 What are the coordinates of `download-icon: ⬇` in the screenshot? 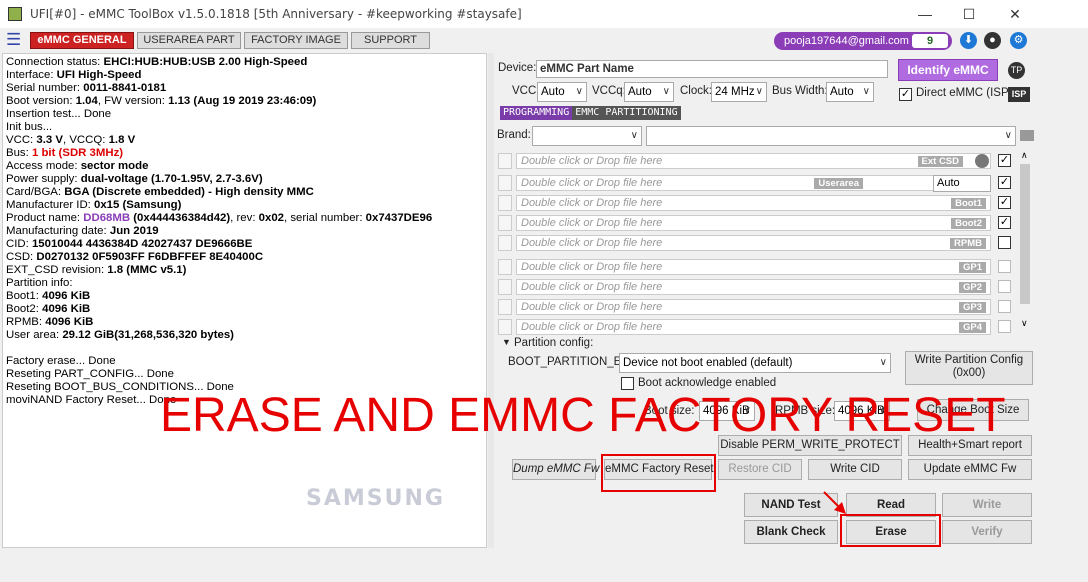 It's located at (968, 40).